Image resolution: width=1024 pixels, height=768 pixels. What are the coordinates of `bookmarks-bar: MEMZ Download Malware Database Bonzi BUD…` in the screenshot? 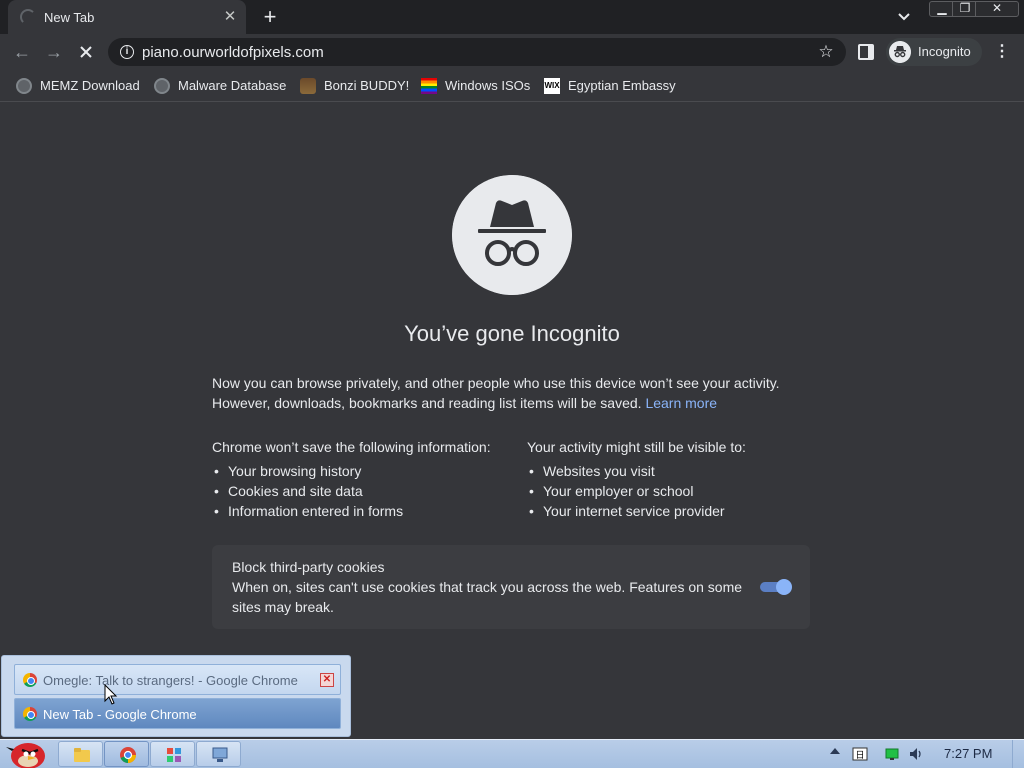 It's located at (512, 86).